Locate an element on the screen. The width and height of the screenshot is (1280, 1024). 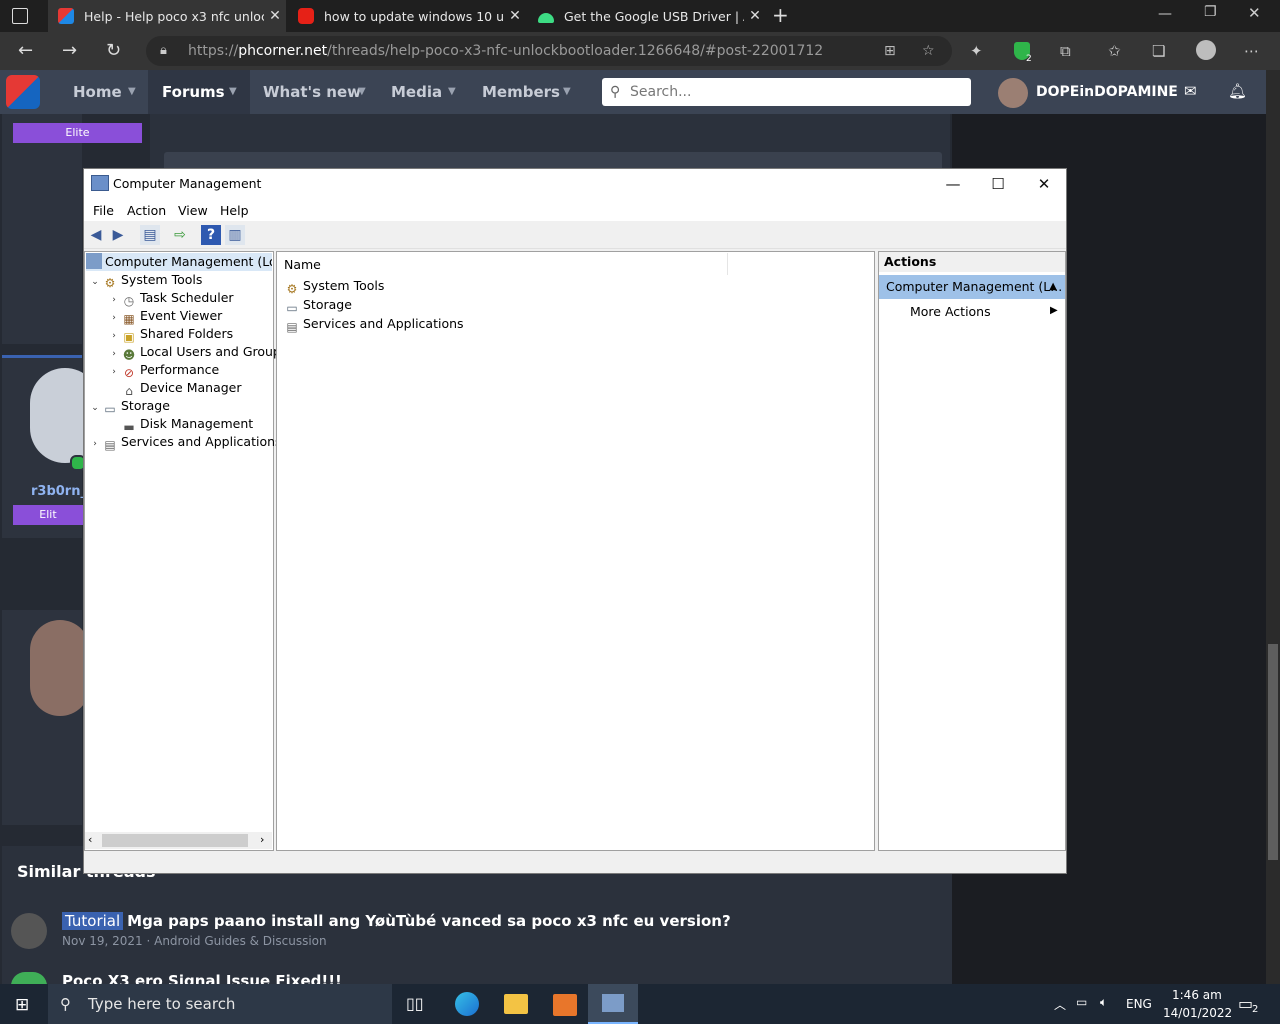
minimize-browser-icon: — is located at coordinates (1165, 14).